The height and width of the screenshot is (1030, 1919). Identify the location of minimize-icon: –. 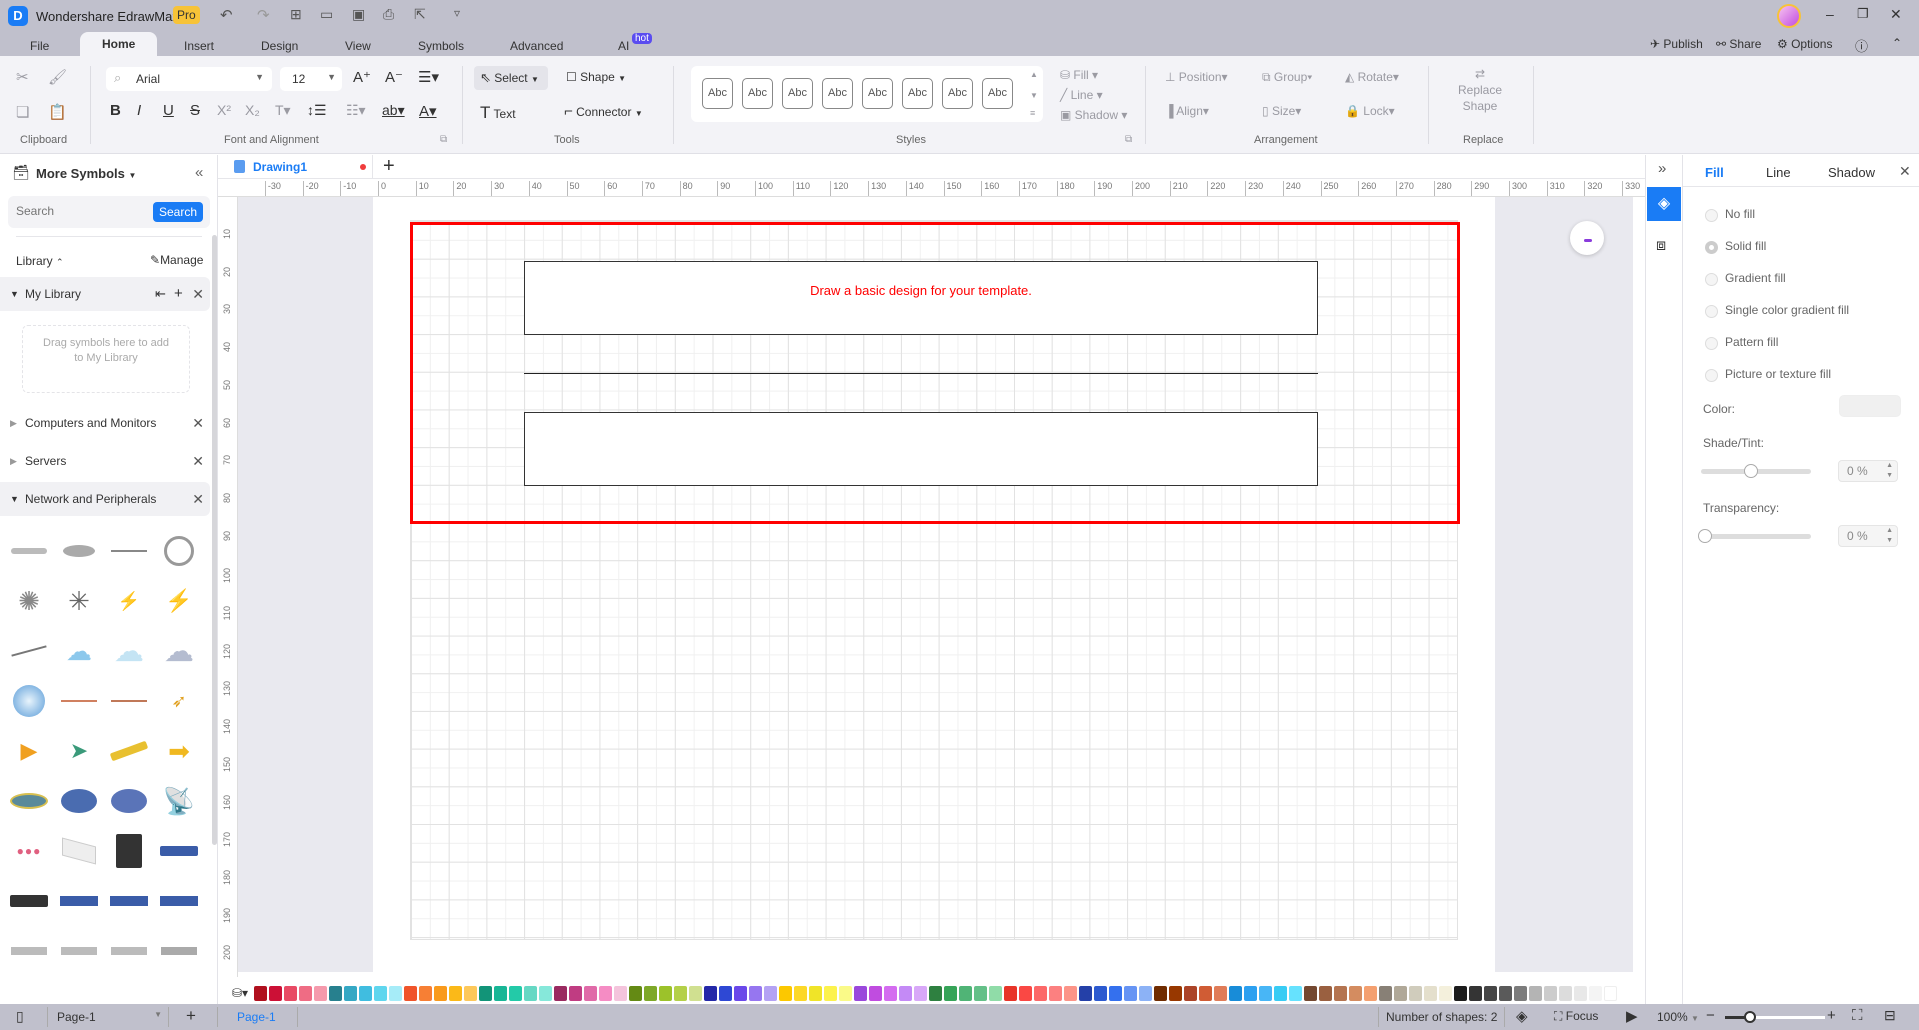
(1830, 14).